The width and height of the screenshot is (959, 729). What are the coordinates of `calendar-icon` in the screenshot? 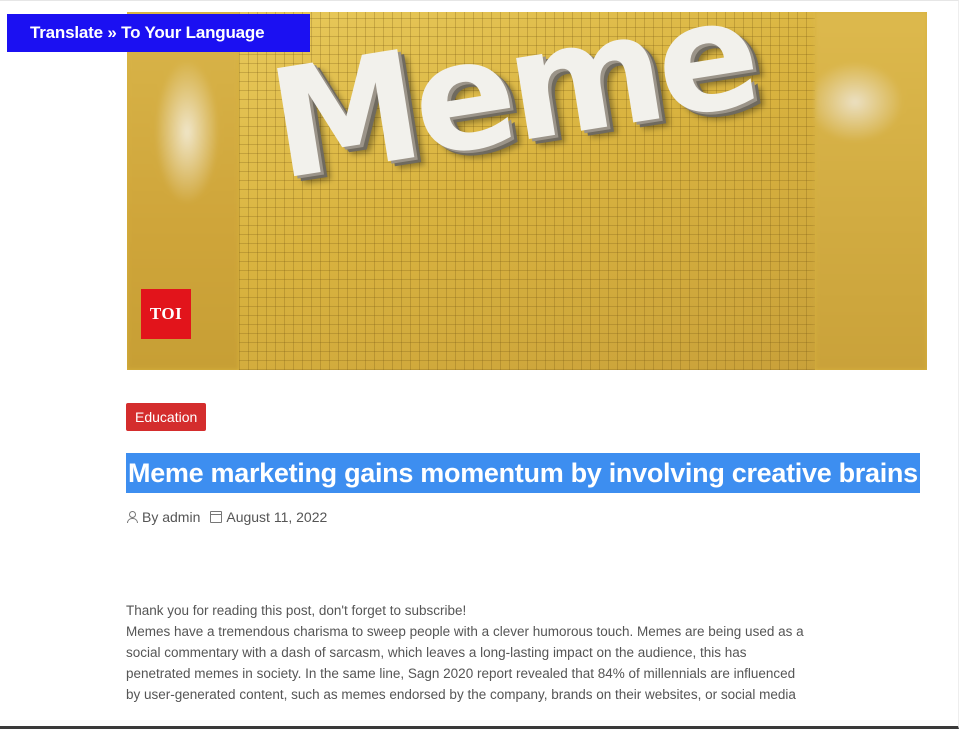 It's located at (216, 517).